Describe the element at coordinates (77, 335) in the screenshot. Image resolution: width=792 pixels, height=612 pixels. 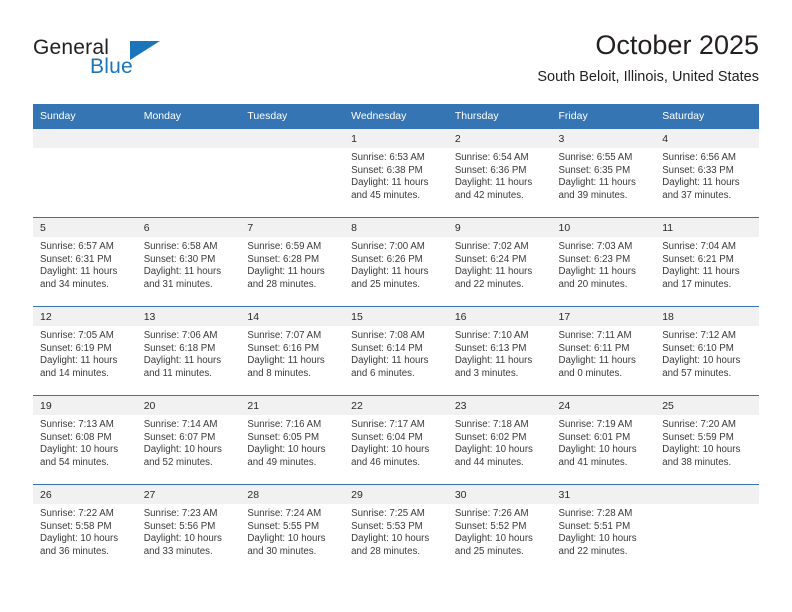
I see `sunrise-time: Sunrise: 7:05 AM` at that location.